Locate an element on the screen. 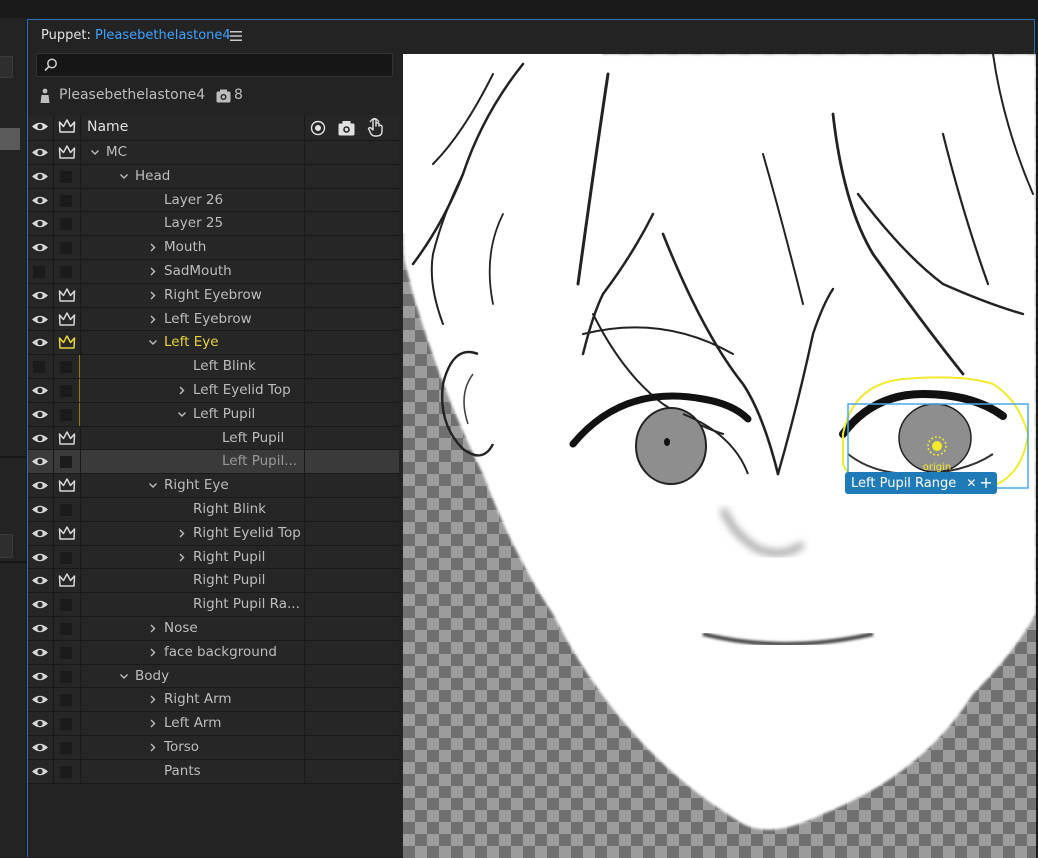 This screenshot has height=858, width=1038. layer-row: Mouth is located at coordinates (213, 248).